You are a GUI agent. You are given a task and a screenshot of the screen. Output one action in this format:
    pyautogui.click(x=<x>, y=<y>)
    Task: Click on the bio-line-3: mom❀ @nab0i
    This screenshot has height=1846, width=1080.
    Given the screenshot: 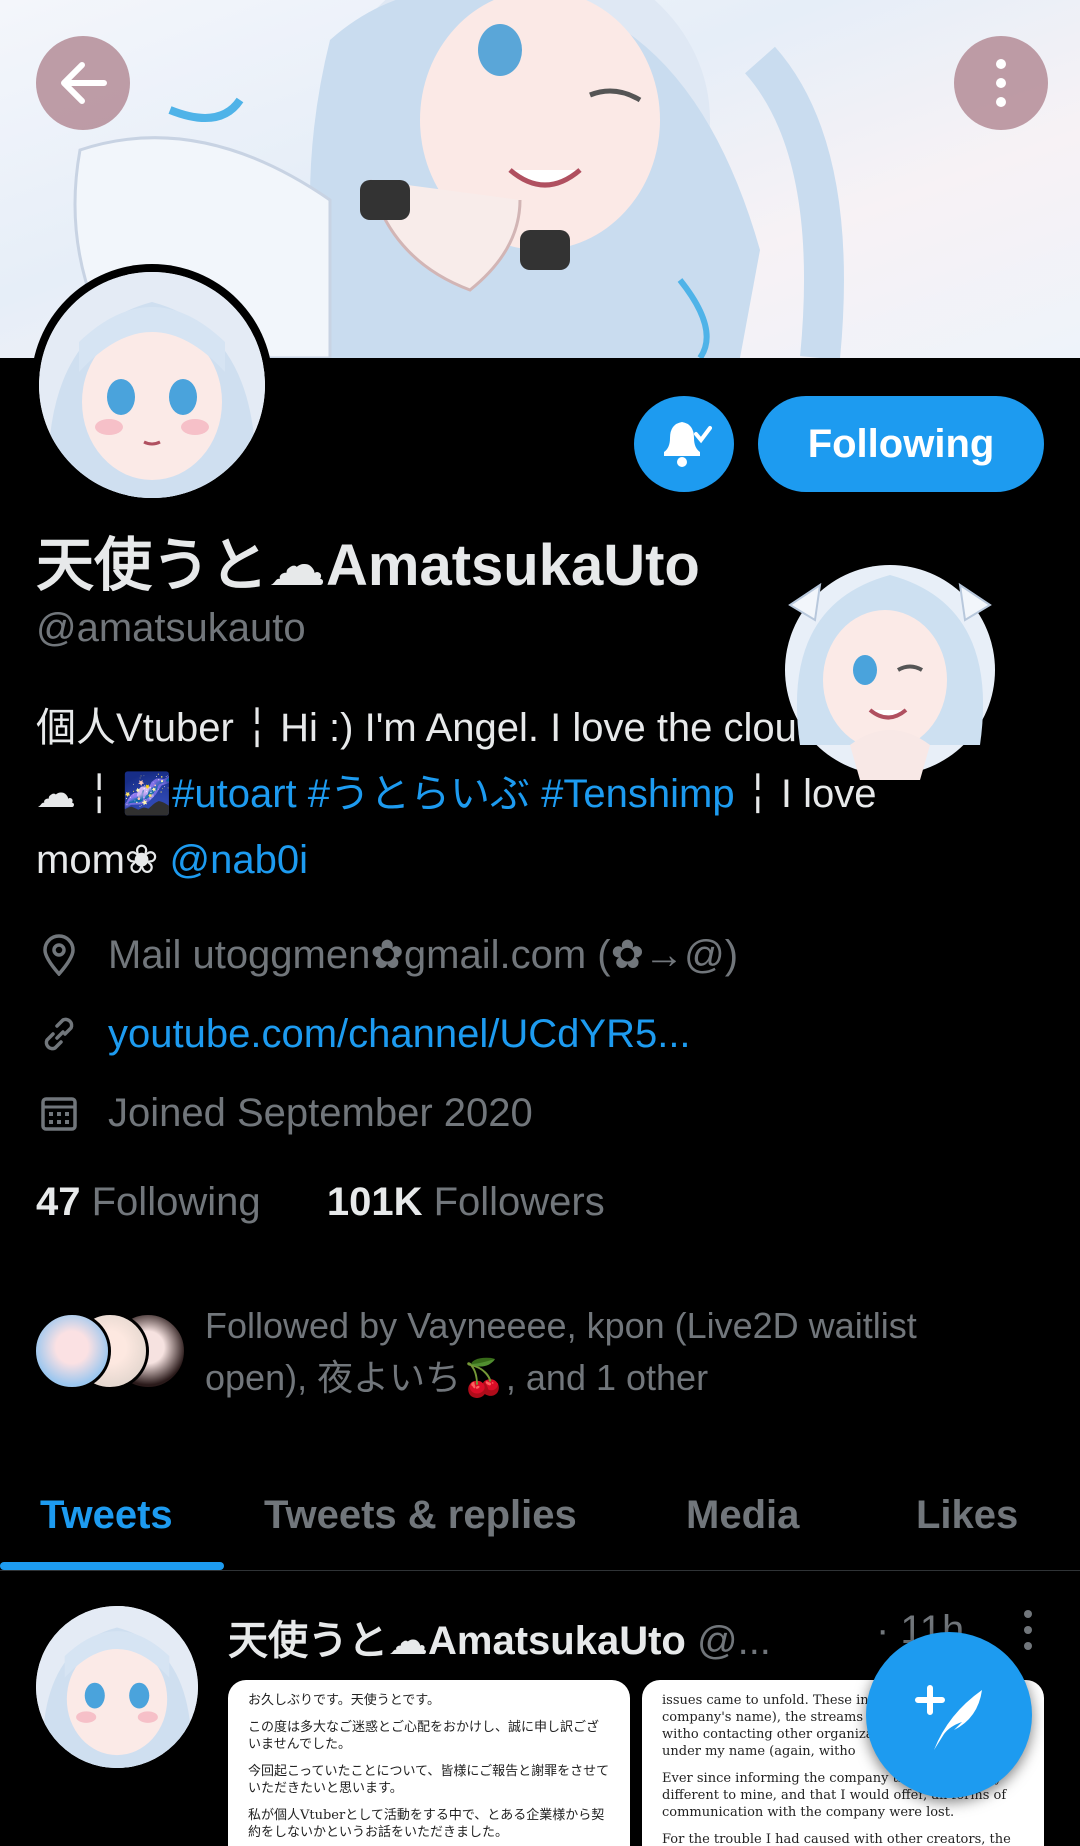 What is the action you would take?
    pyautogui.click(x=536, y=860)
    